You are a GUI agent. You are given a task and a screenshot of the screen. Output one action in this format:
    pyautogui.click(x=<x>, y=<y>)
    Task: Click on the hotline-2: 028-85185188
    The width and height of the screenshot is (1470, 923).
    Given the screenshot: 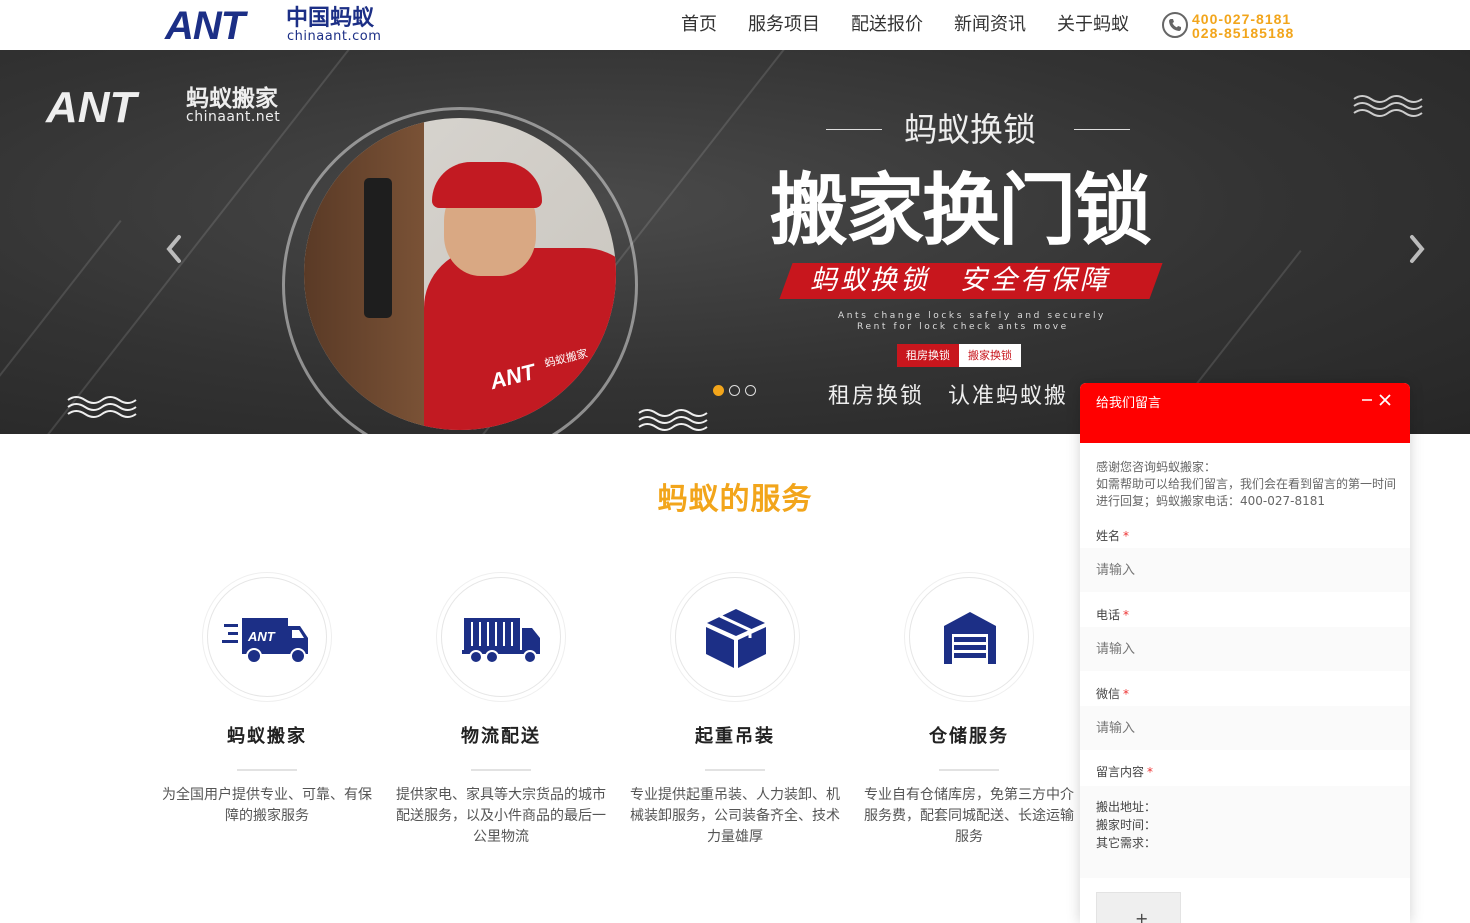 What is the action you would take?
    pyautogui.click(x=1243, y=33)
    